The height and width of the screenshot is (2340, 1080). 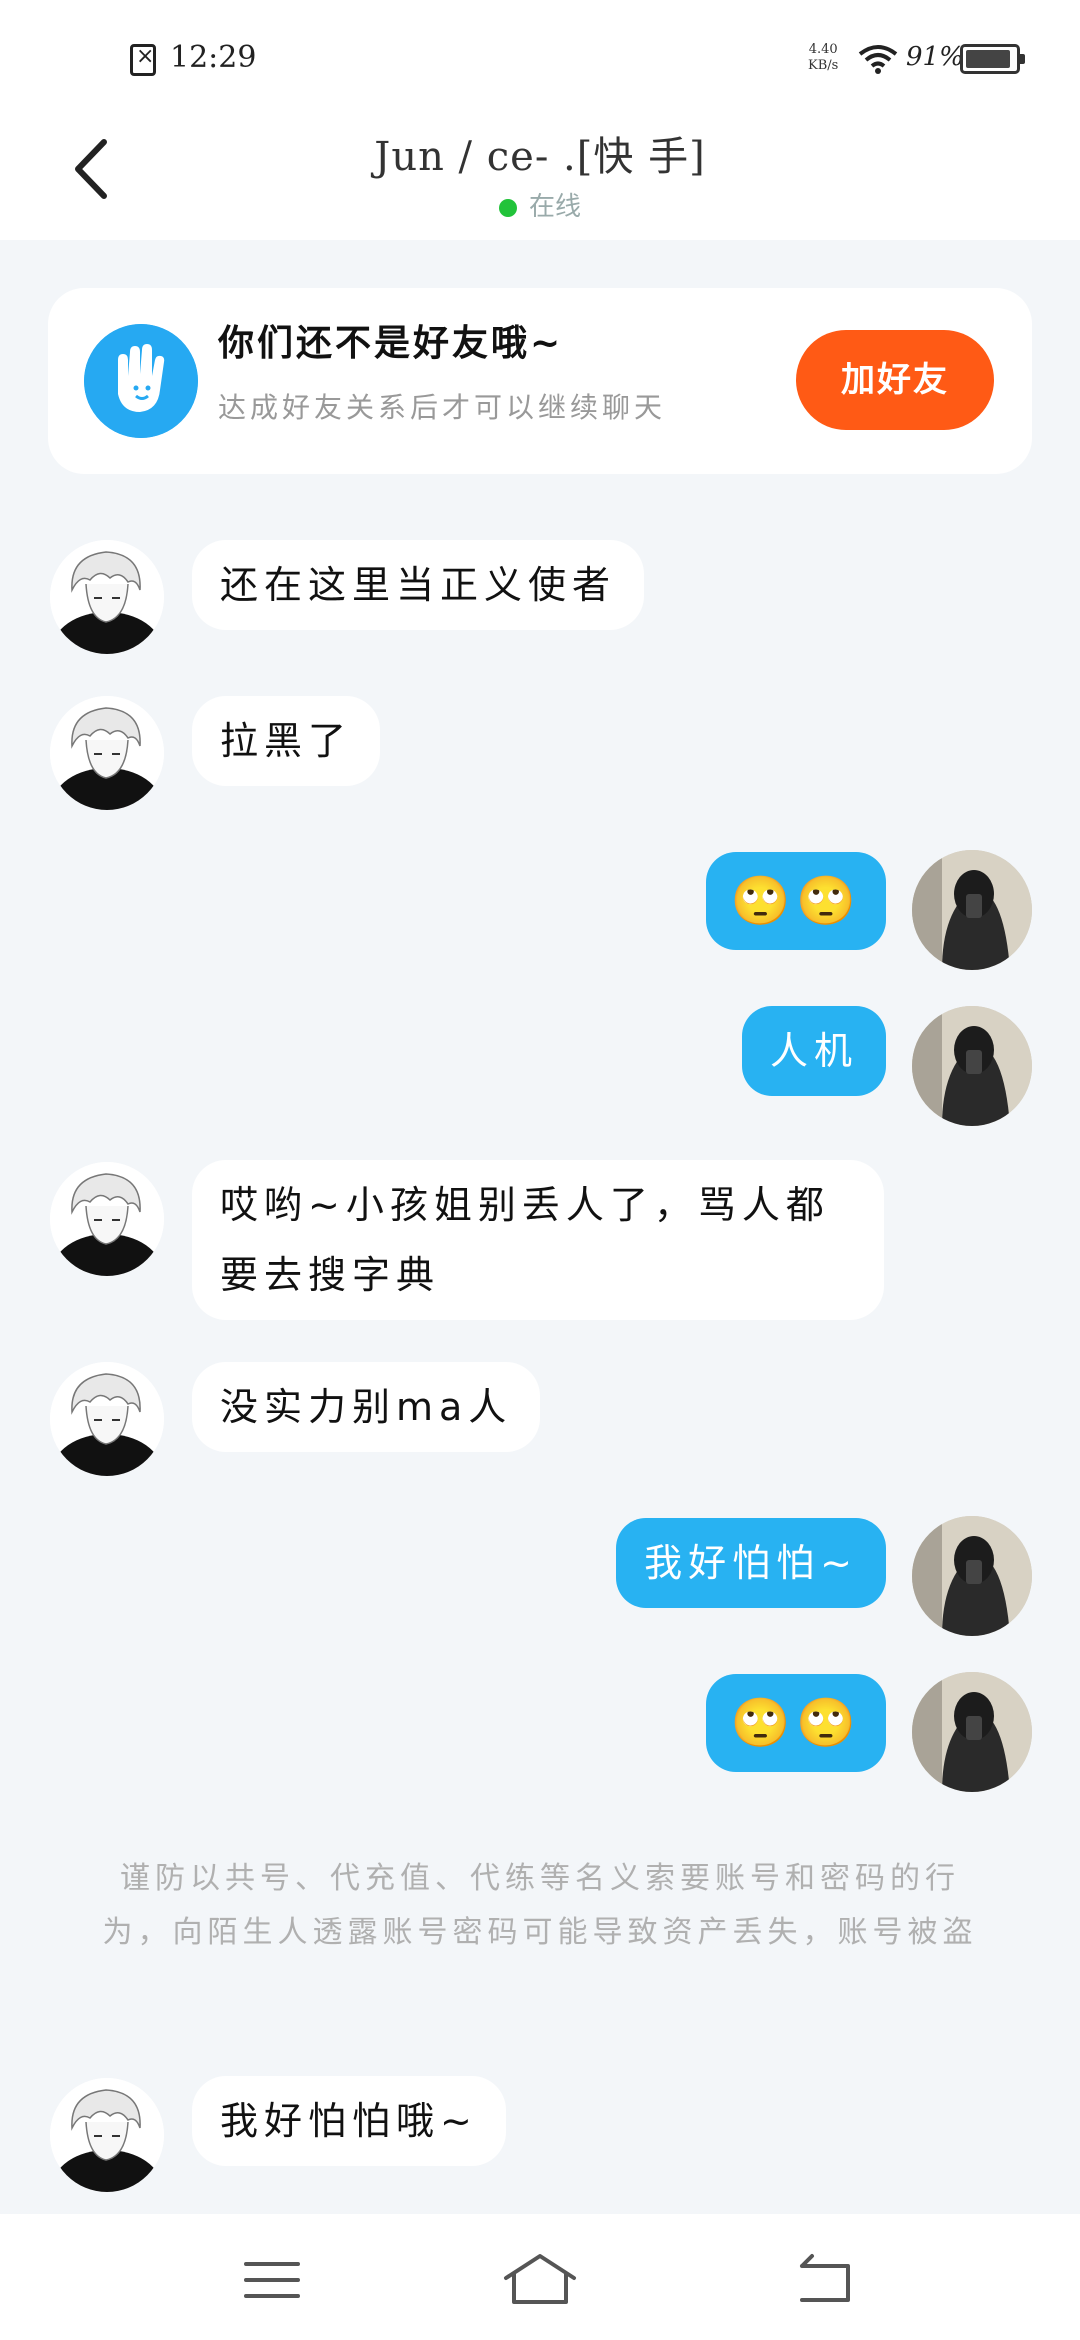 What do you see at coordinates (935, 57) in the screenshot?
I see `battery-percent: 91%` at bounding box center [935, 57].